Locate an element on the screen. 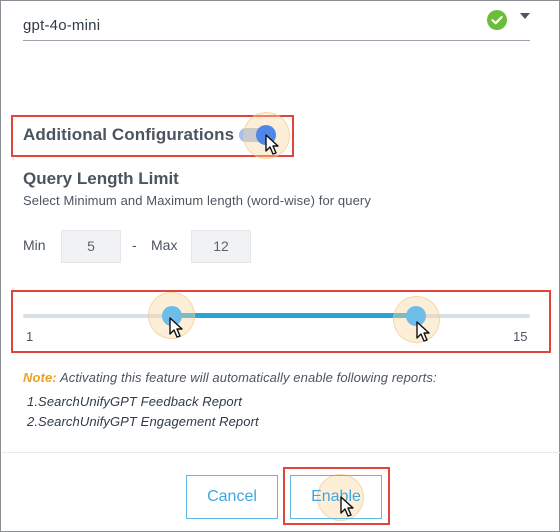  min-label: Min is located at coordinates (34, 245).